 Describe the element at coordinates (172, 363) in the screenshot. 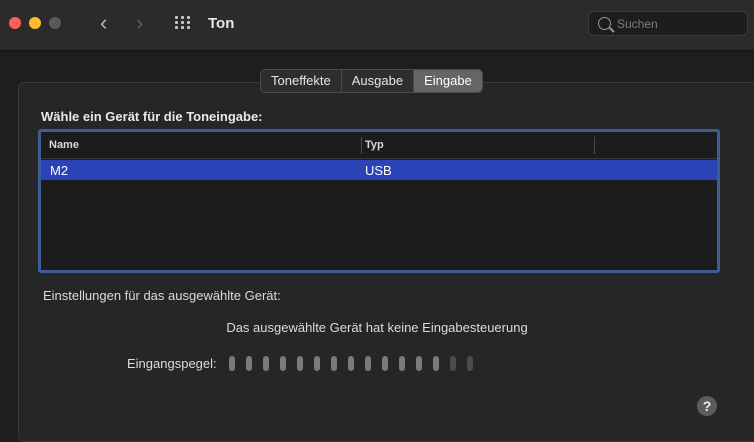

I see `input-level-label: Eingangspegel:` at that location.